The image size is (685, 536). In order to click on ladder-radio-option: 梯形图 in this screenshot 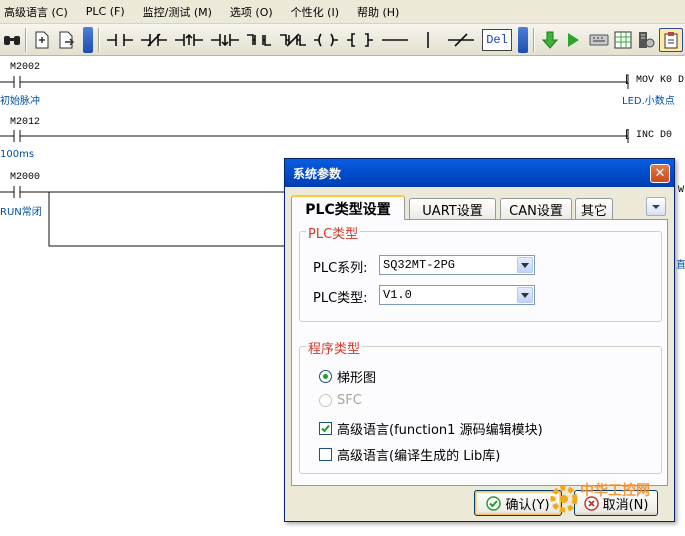, I will do `click(347, 376)`.